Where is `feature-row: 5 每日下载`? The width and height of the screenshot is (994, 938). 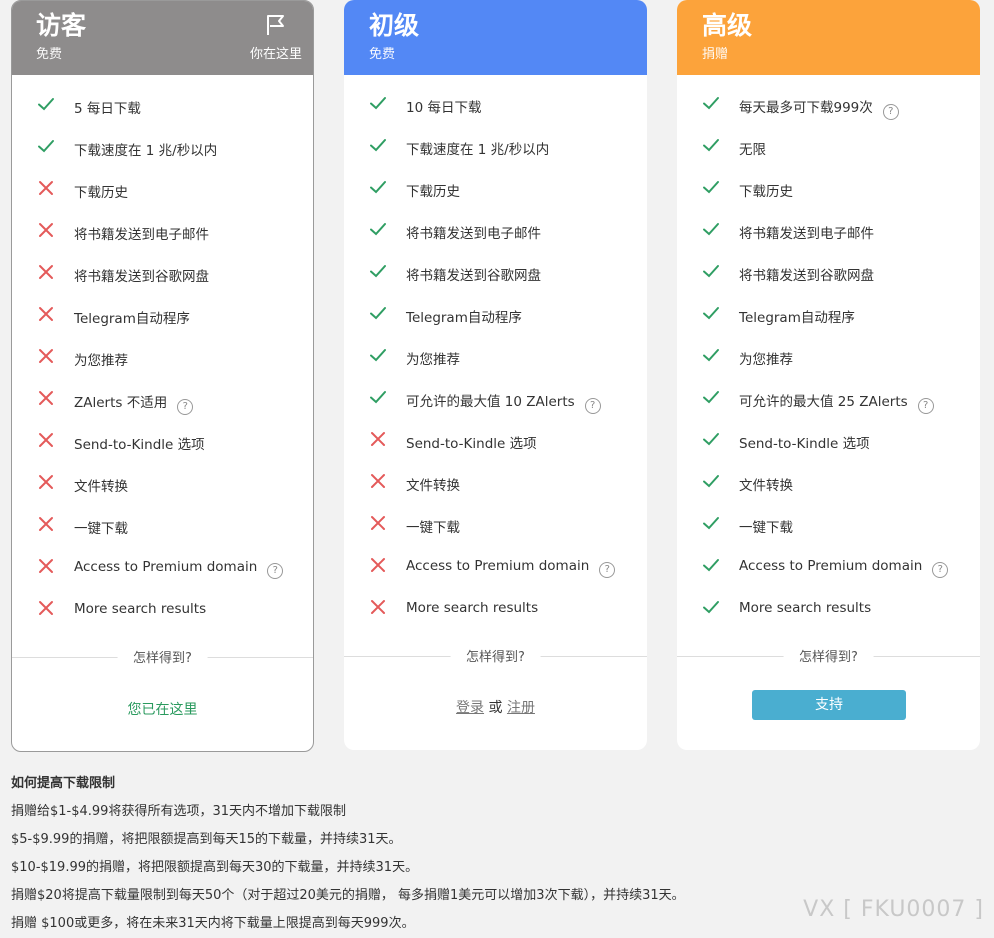
feature-row: 5 每日下载 is located at coordinates (162, 106).